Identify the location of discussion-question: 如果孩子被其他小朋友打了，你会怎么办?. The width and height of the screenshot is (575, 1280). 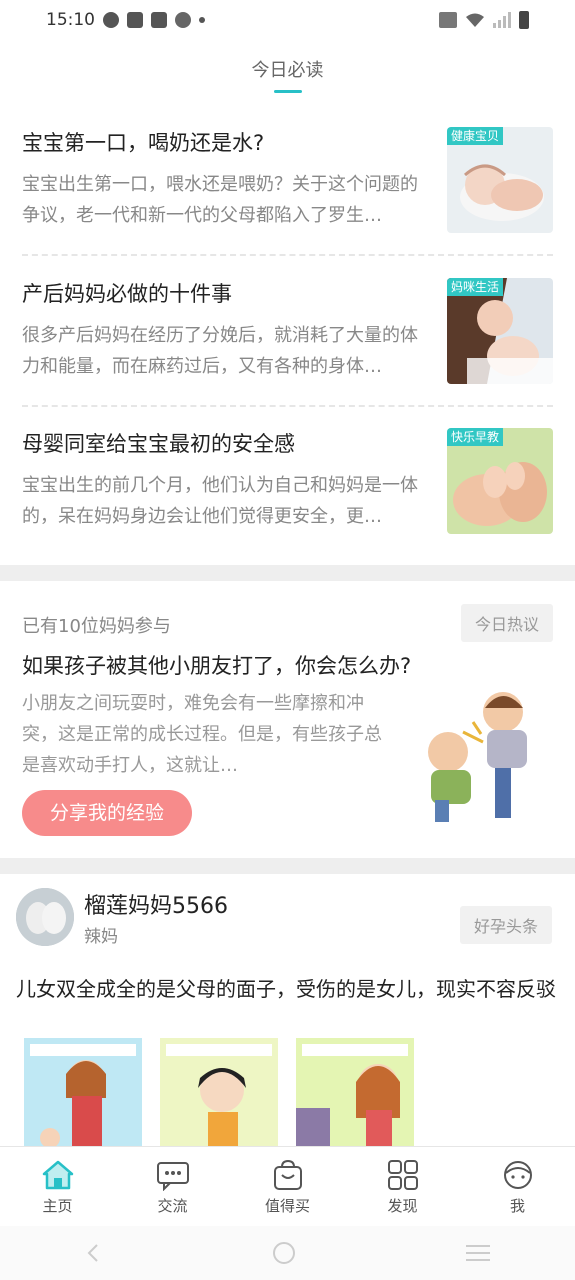
(217, 666).